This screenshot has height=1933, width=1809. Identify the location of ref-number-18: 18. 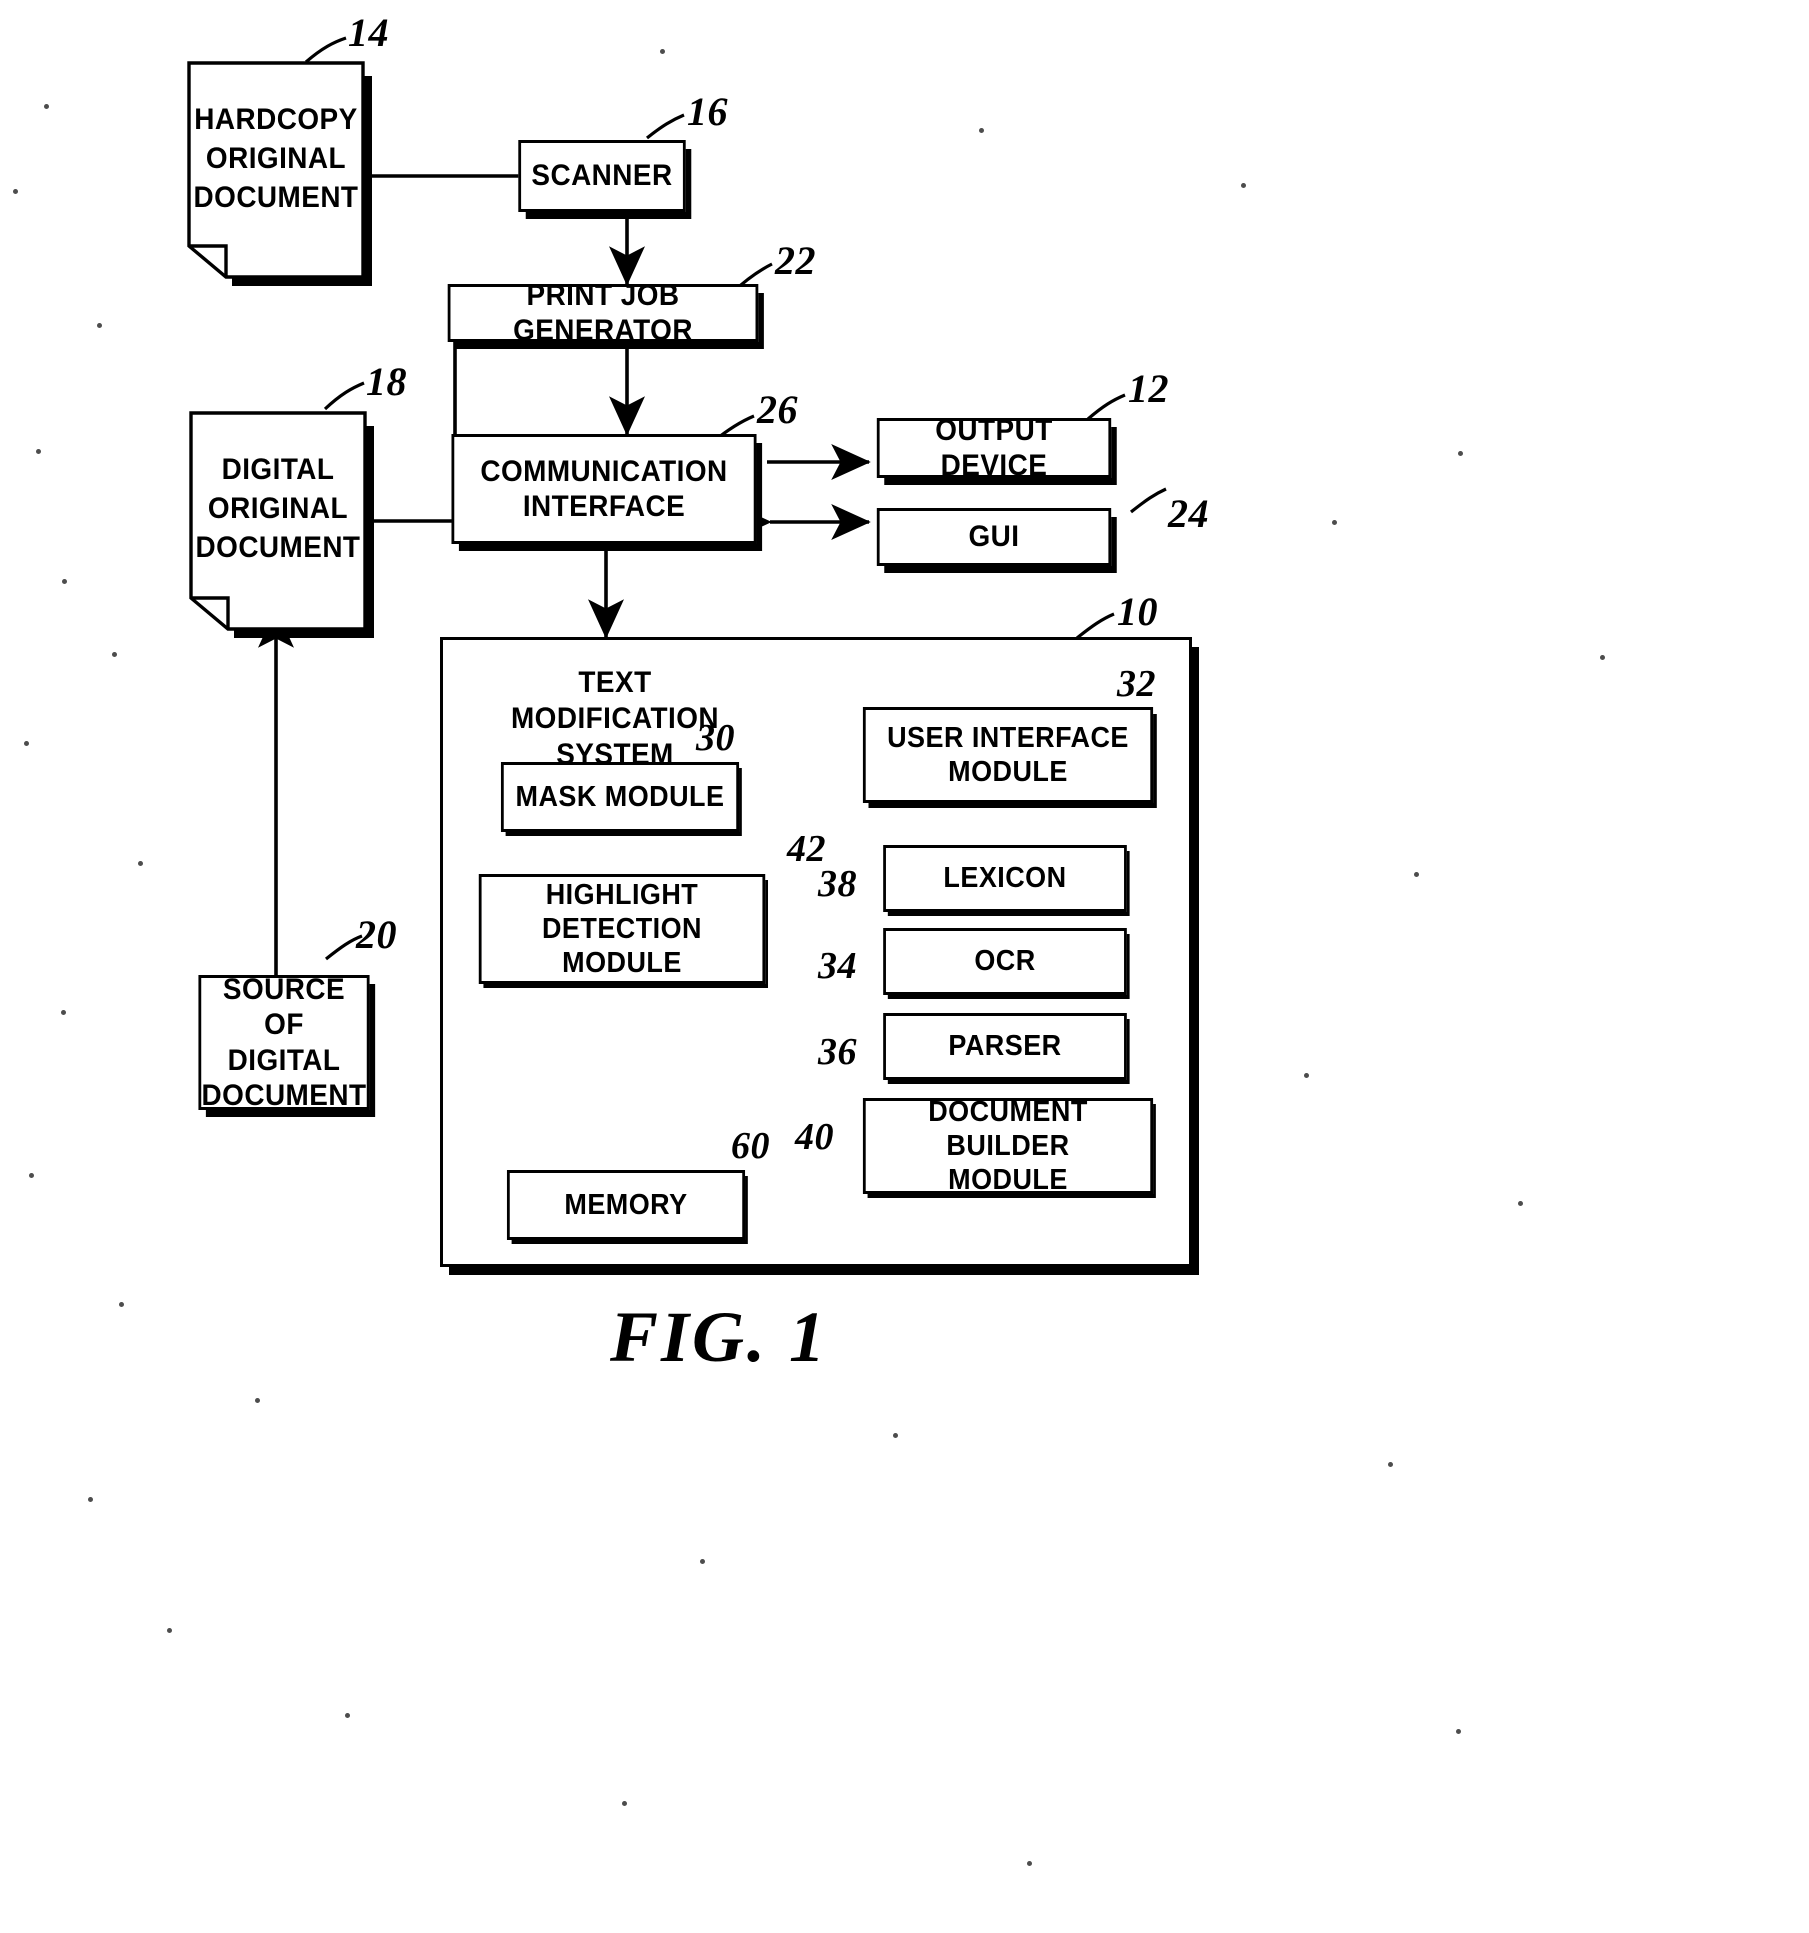
(386, 381).